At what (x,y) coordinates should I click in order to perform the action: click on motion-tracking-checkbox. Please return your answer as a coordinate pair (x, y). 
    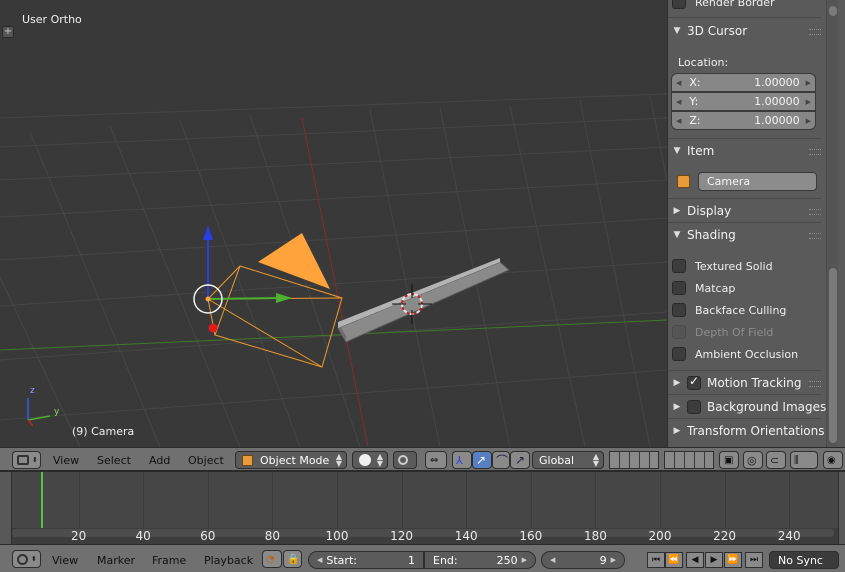
    Looking at the image, I should click on (694, 382).